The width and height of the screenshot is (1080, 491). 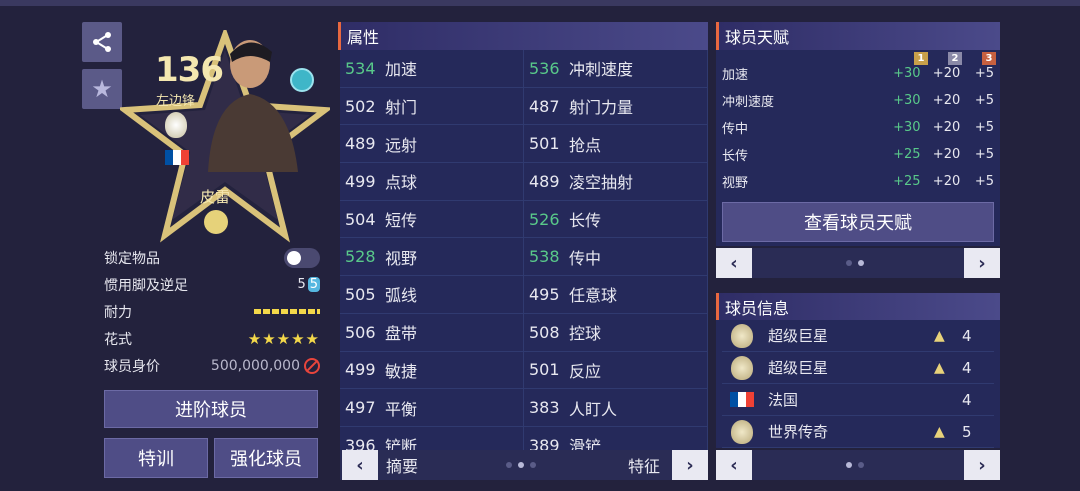 I want to click on attribute-cell: 528 视野, so click(x=432, y=257).